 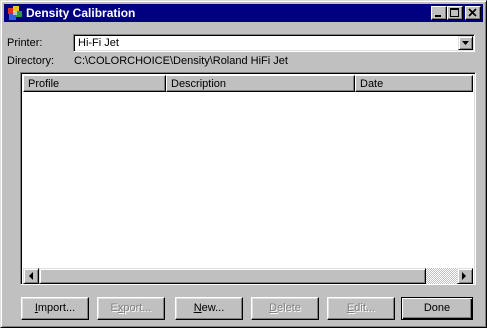 I want to click on scroll-thumb, so click(x=232, y=276).